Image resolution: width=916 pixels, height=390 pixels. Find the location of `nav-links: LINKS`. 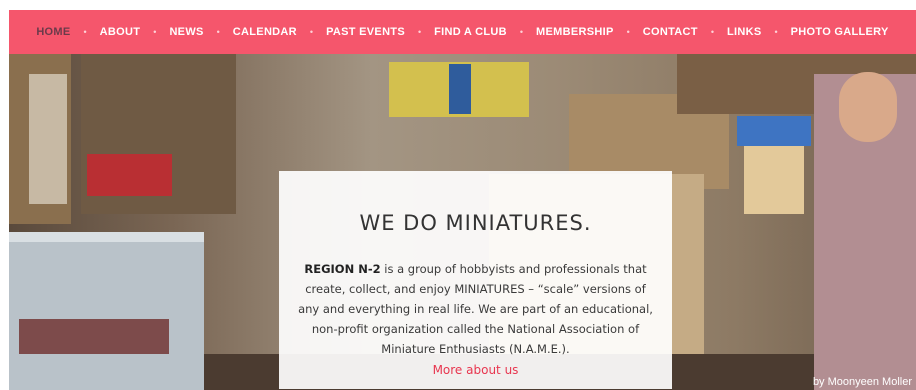

nav-links: LINKS is located at coordinates (744, 32).